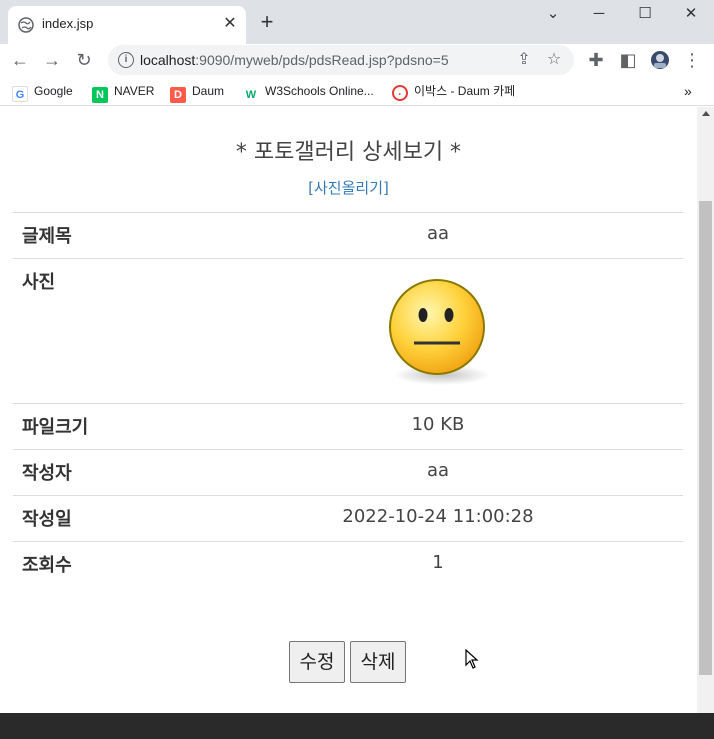 This screenshot has height=739, width=714. What do you see at coordinates (103, 426) in the screenshot?
I see `row-label: 파일크기` at bounding box center [103, 426].